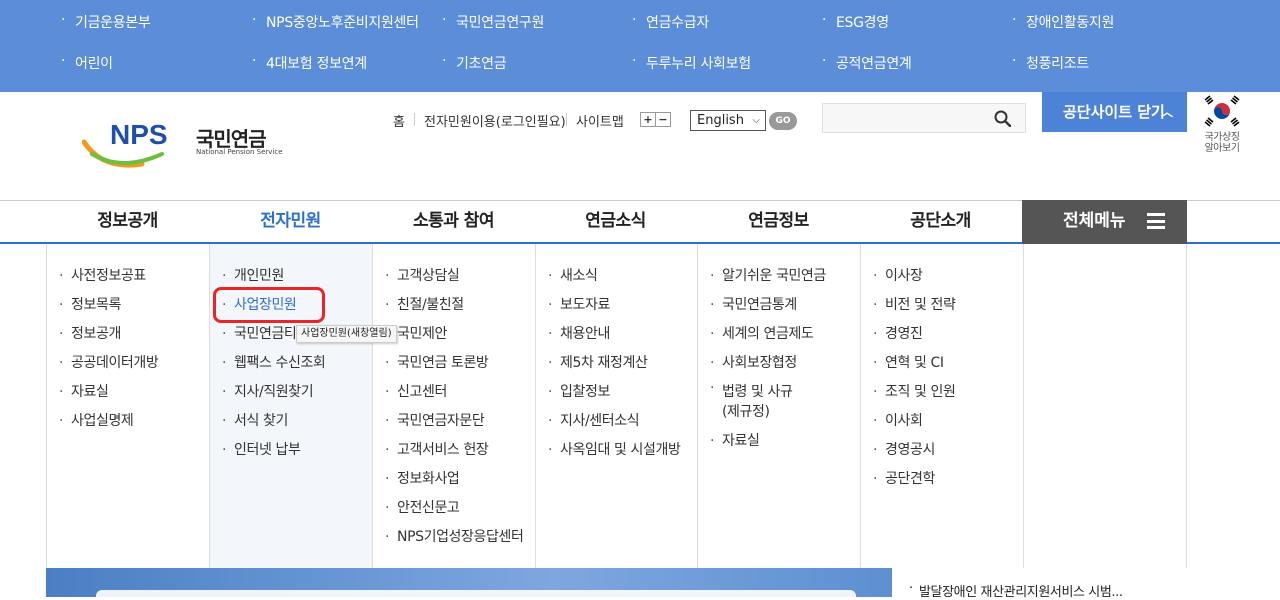 The image size is (1280, 600). Describe the element at coordinates (453, 392) in the screenshot. I see `submenu-item: 신고센터` at that location.